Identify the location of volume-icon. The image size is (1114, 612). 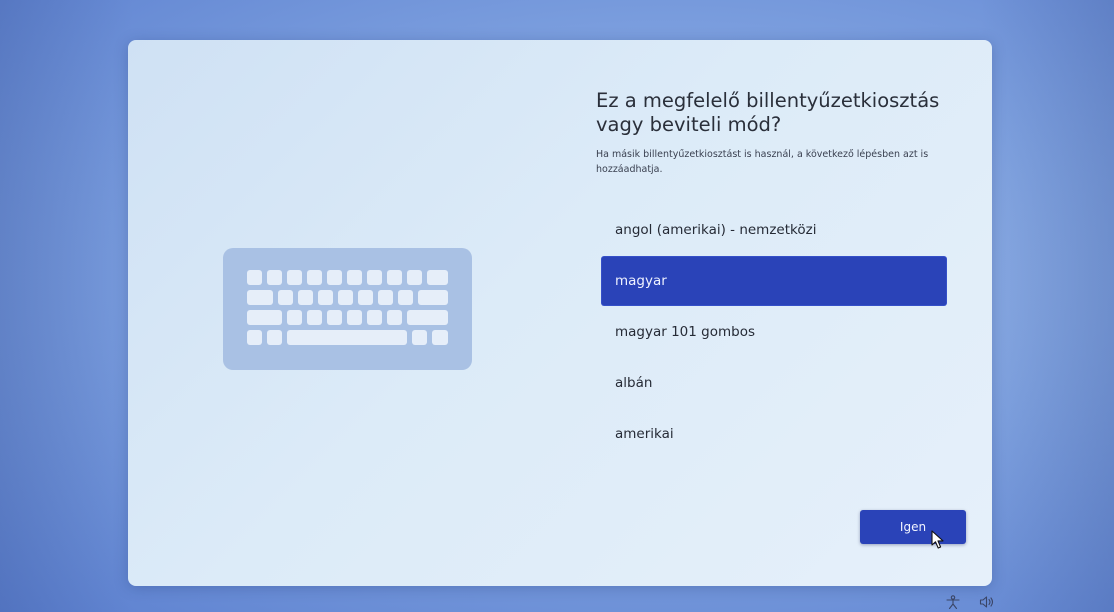
(987, 602).